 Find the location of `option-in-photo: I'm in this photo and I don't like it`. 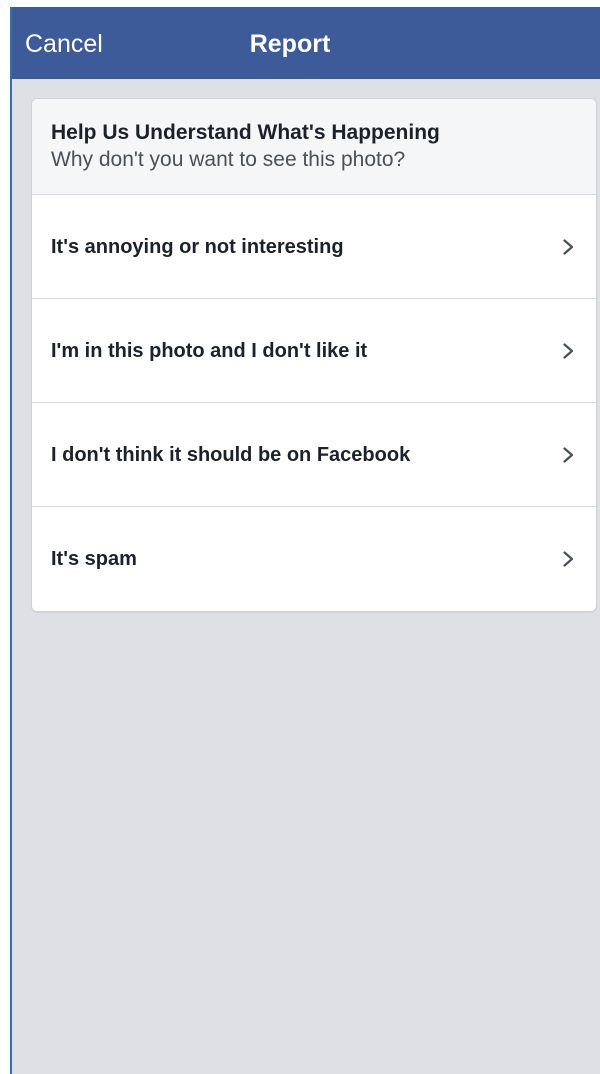

option-in-photo: I'm in this photo and I don't like it is located at coordinates (314, 351).